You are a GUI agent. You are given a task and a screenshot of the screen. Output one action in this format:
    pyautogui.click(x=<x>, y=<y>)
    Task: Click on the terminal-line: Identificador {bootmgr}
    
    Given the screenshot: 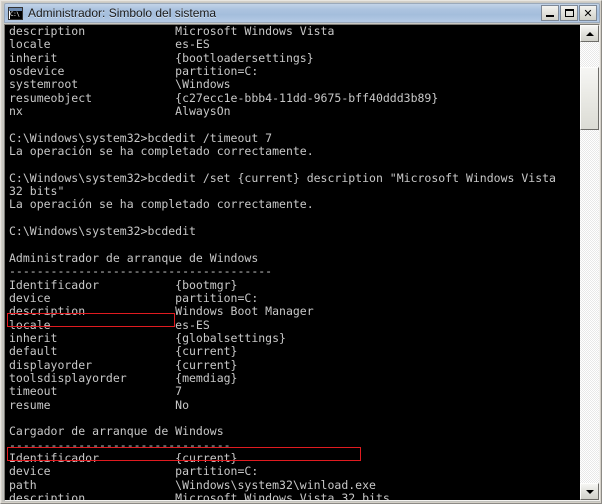 What is the action you would take?
    pyautogui.click(x=123, y=284)
    